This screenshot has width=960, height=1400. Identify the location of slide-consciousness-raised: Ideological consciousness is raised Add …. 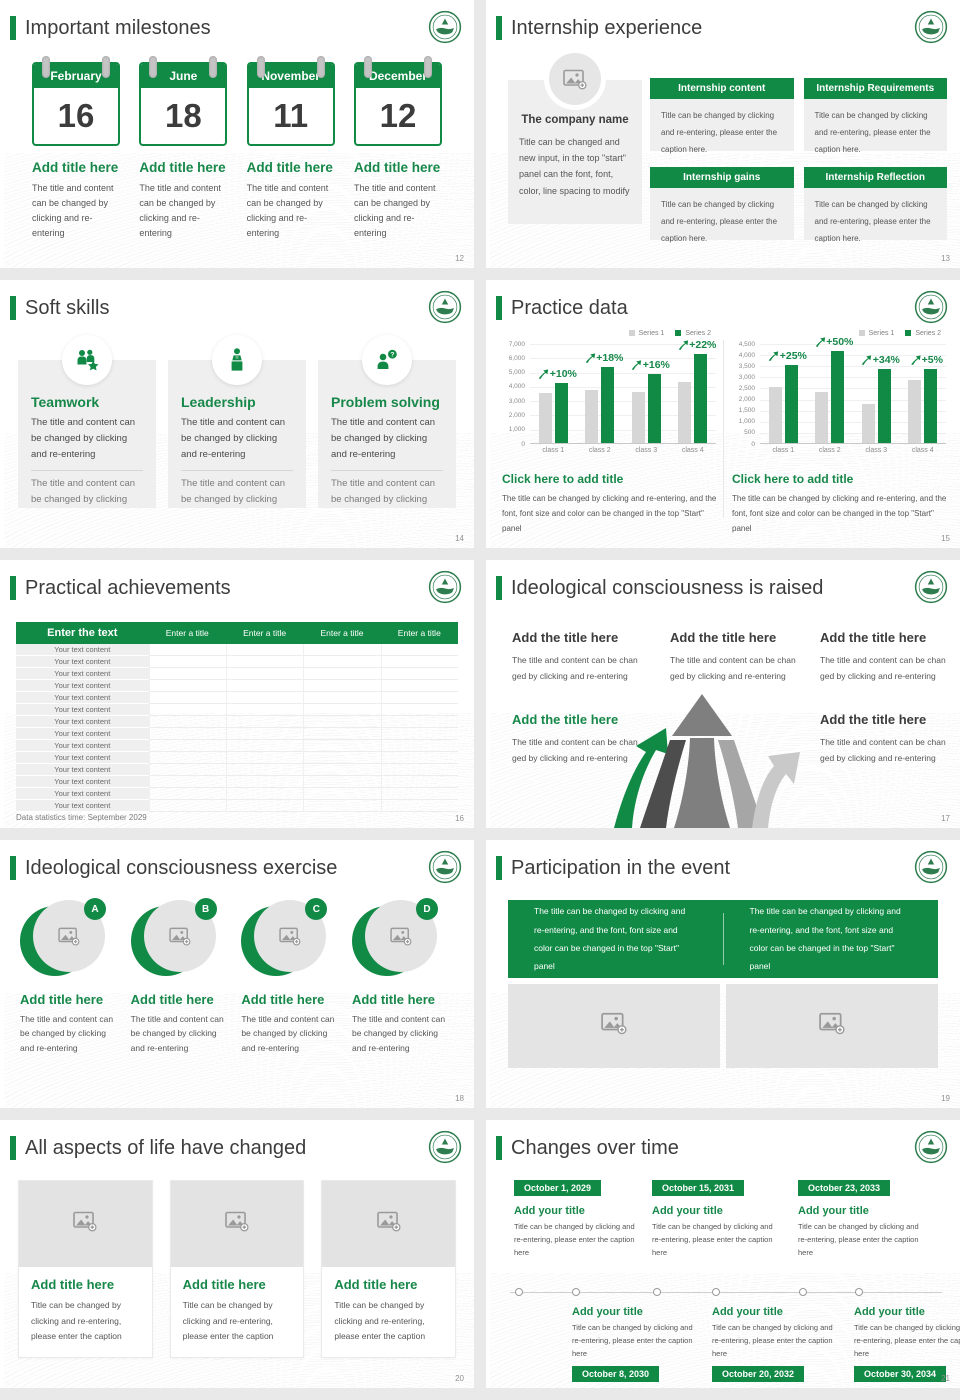
(723, 694).